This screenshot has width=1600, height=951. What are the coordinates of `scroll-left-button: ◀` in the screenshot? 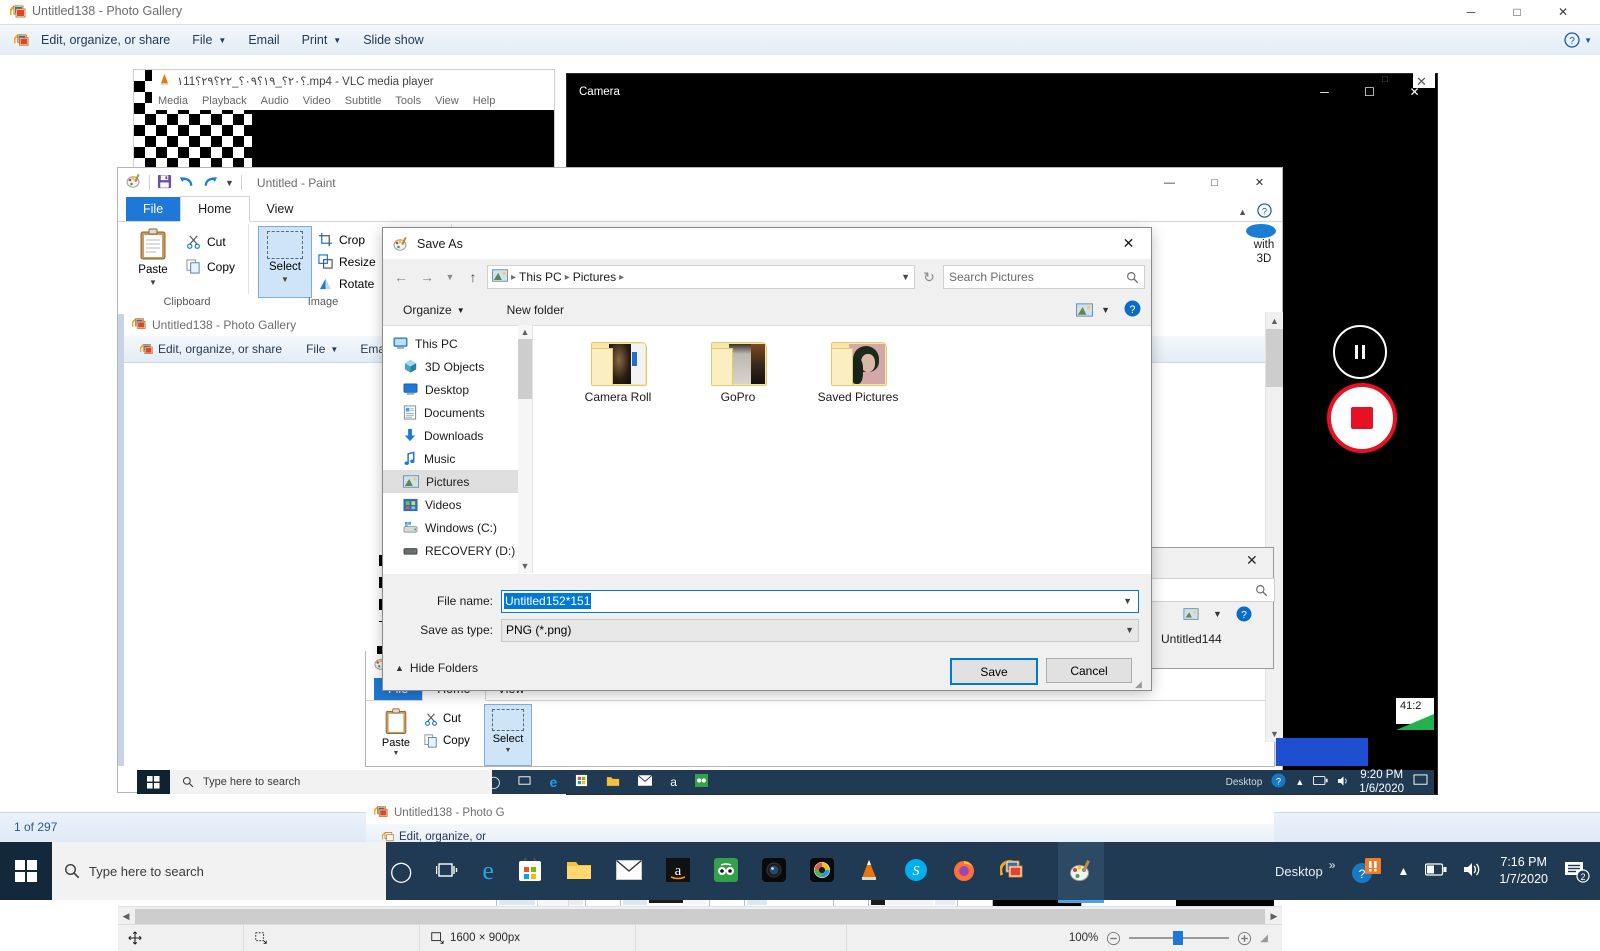 It's located at (126, 916).